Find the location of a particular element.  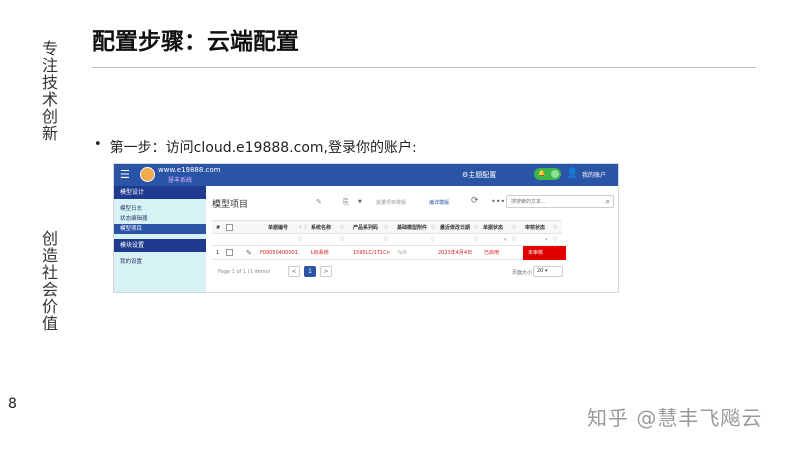

page-title: 模型项目 is located at coordinates (230, 205).